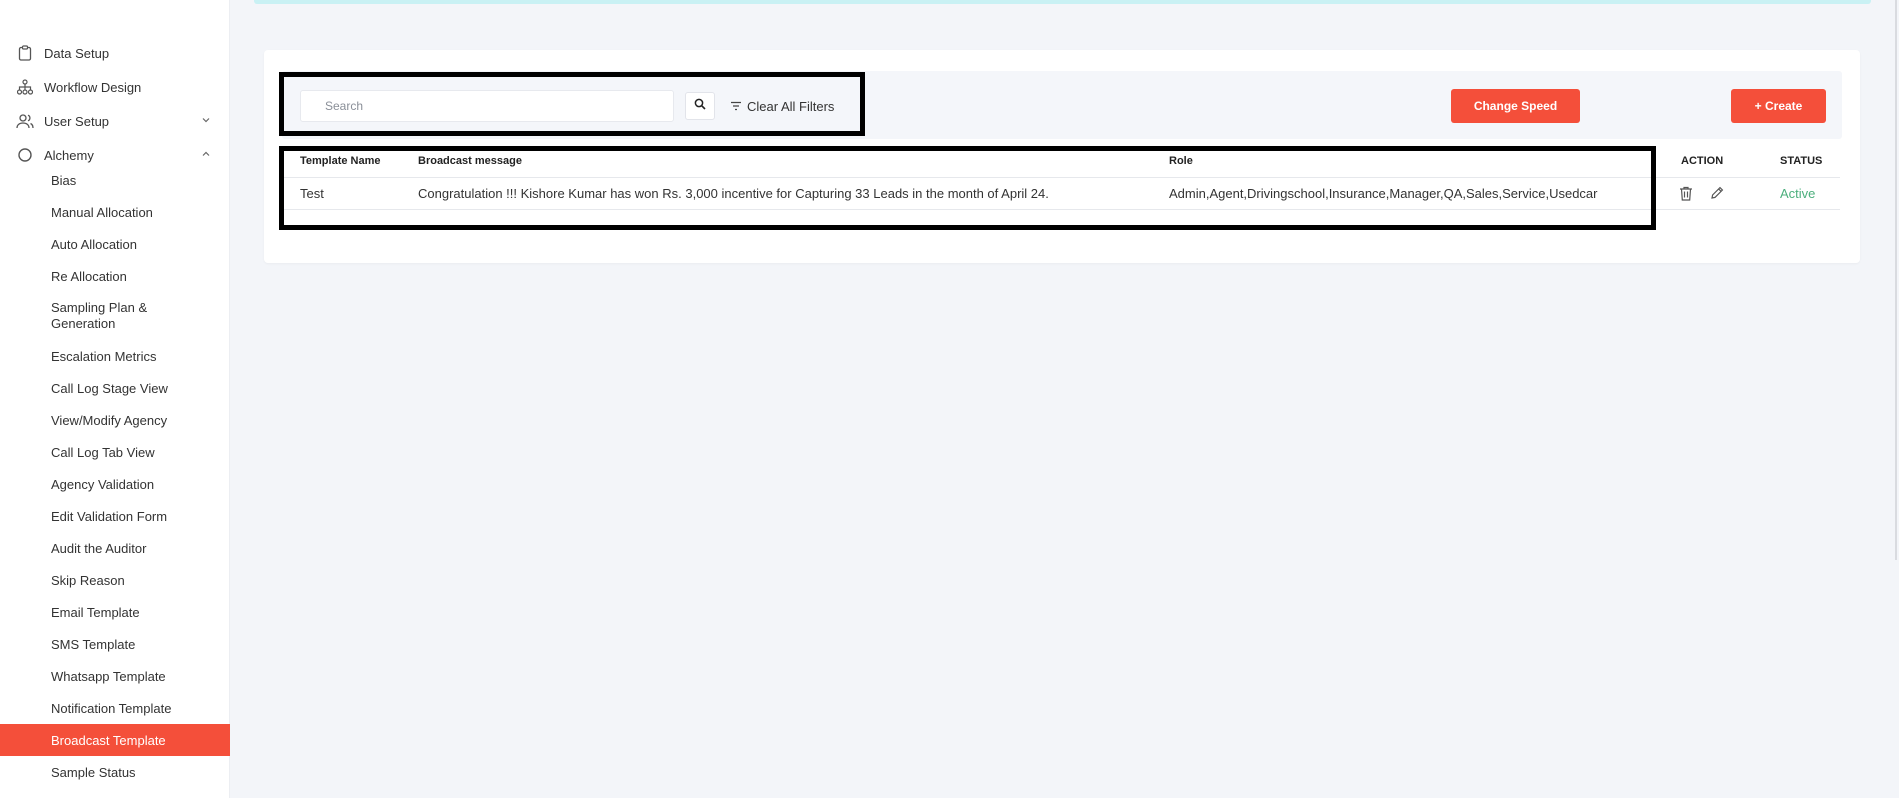 Image resolution: width=1899 pixels, height=798 pixels. I want to click on sidebar-item-manual-allocation: Manual Allocation, so click(115, 212).